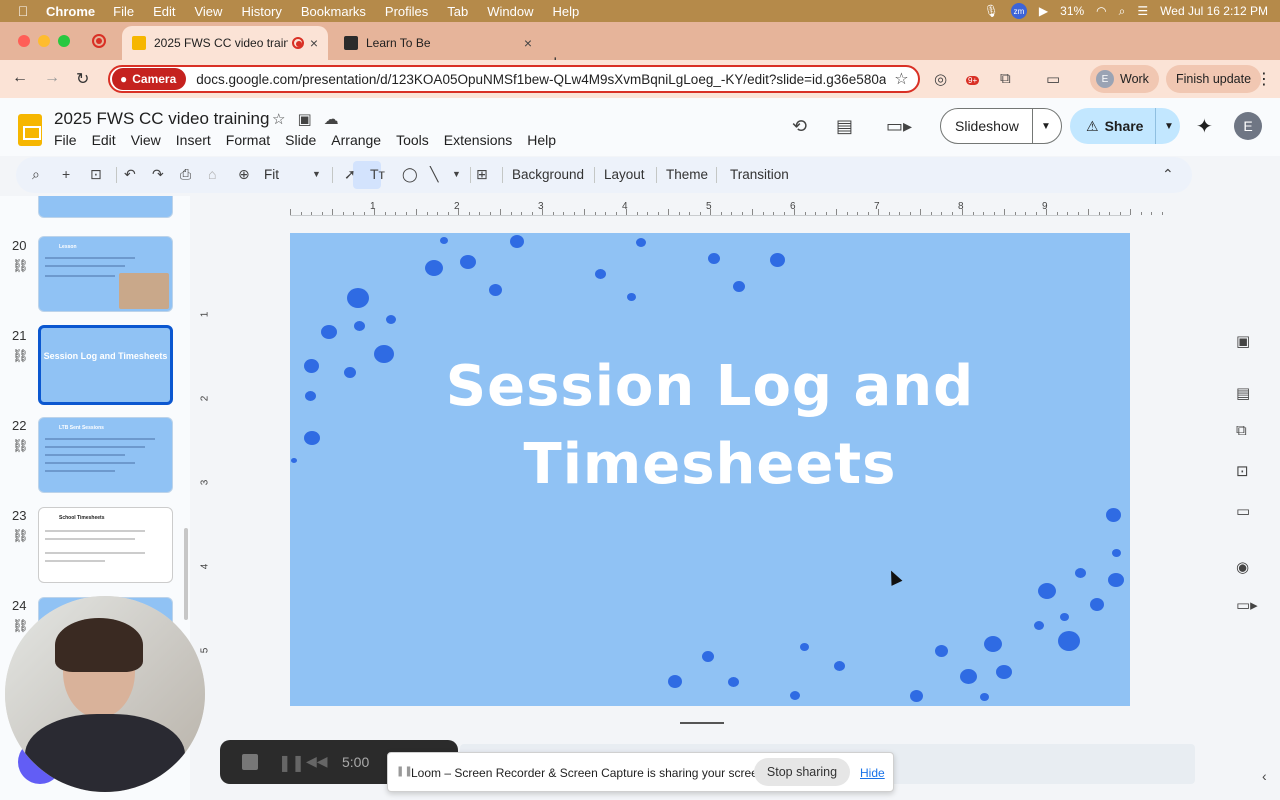 This screenshot has height=800, width=1280. Describe the element at coordinates (333, 11) in the screenshot. I see `menu-bookmarks: Bookmarks` at that location.